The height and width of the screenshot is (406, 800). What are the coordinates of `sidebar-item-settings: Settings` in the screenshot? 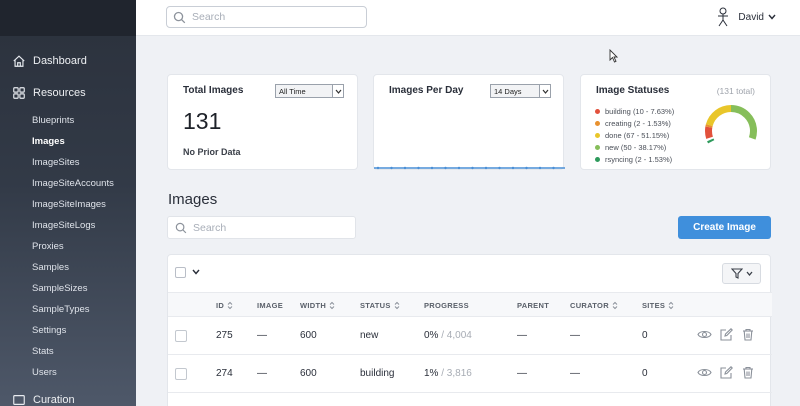 It's located at (68, 330).